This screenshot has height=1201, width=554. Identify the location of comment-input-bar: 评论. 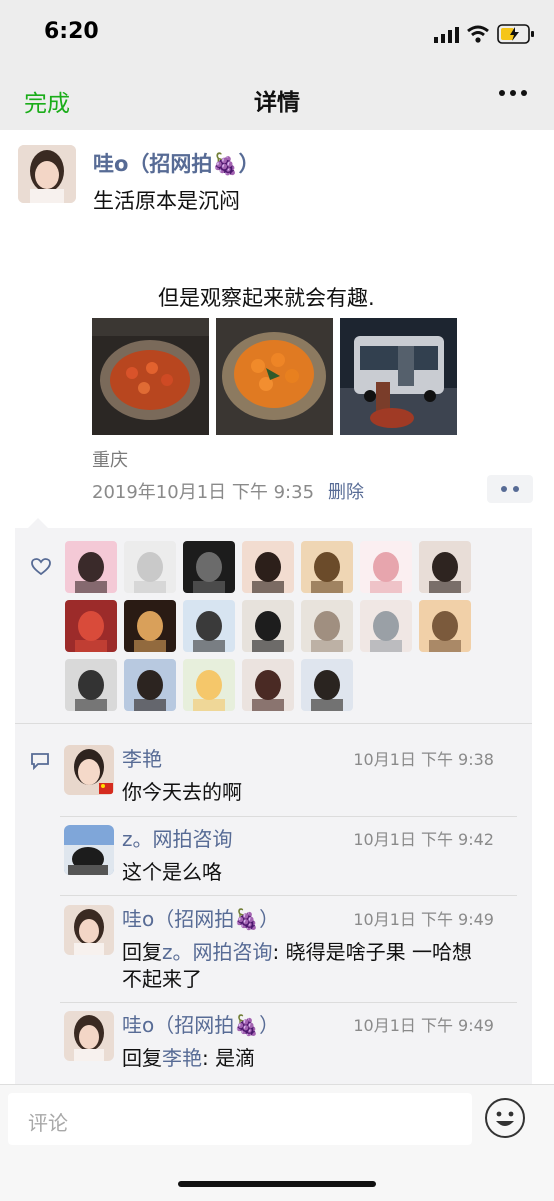
(277, 1142).